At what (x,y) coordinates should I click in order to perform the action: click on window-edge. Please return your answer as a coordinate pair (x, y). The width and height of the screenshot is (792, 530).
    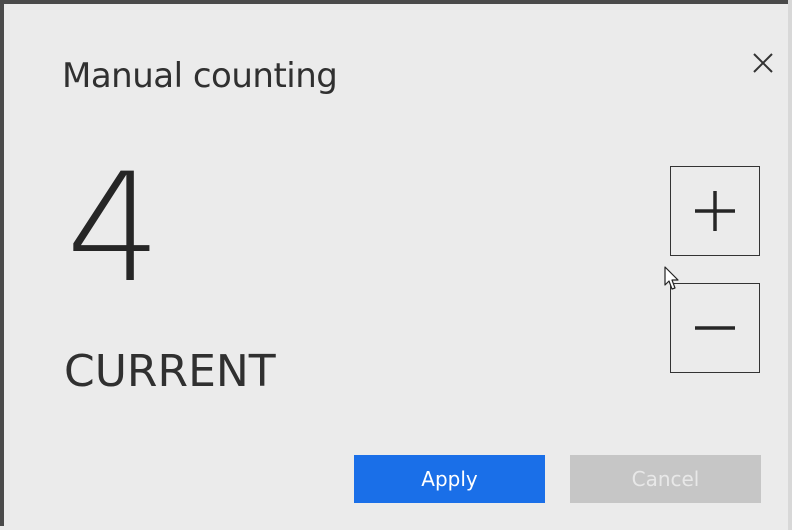
    Looking at the image, I should click on (790, 265).